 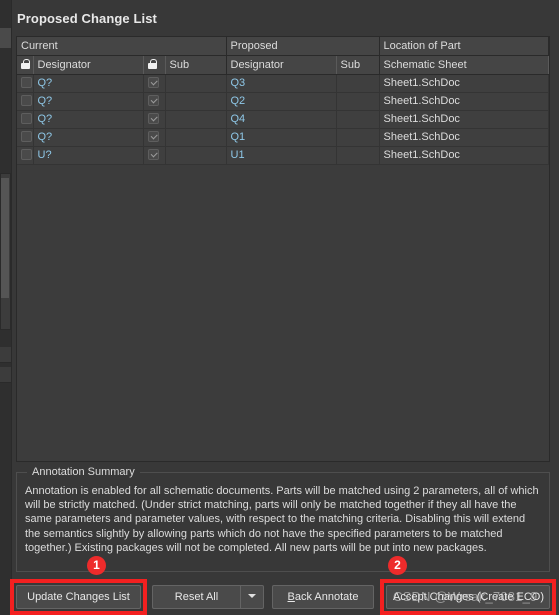 What do you see at coordinates (464, 46) in the screenshot?
I see `group-header-location: Location of Part` at bounding box center [464, 46].